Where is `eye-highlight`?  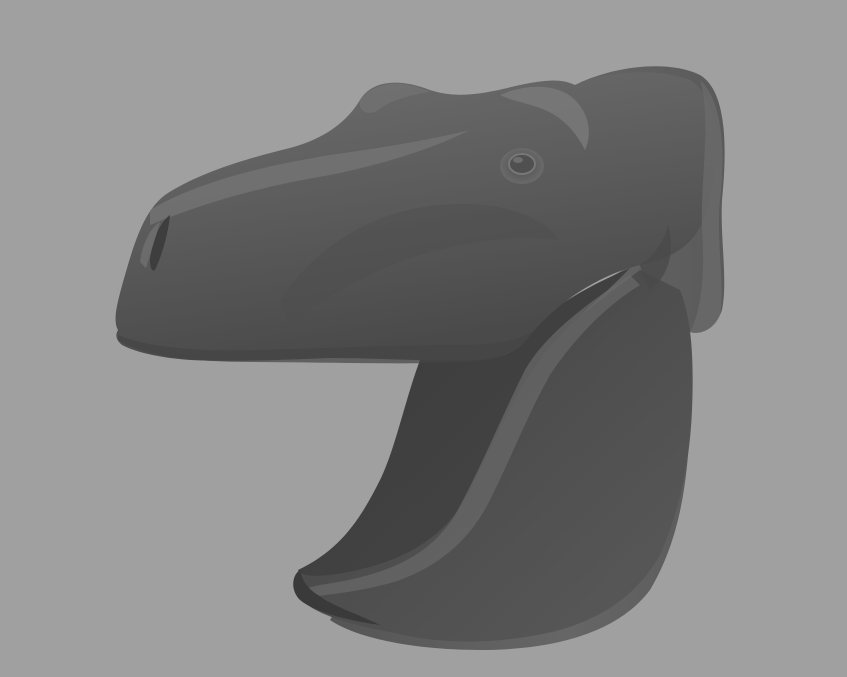 eye-highlight is located at coordinates (518, 160).